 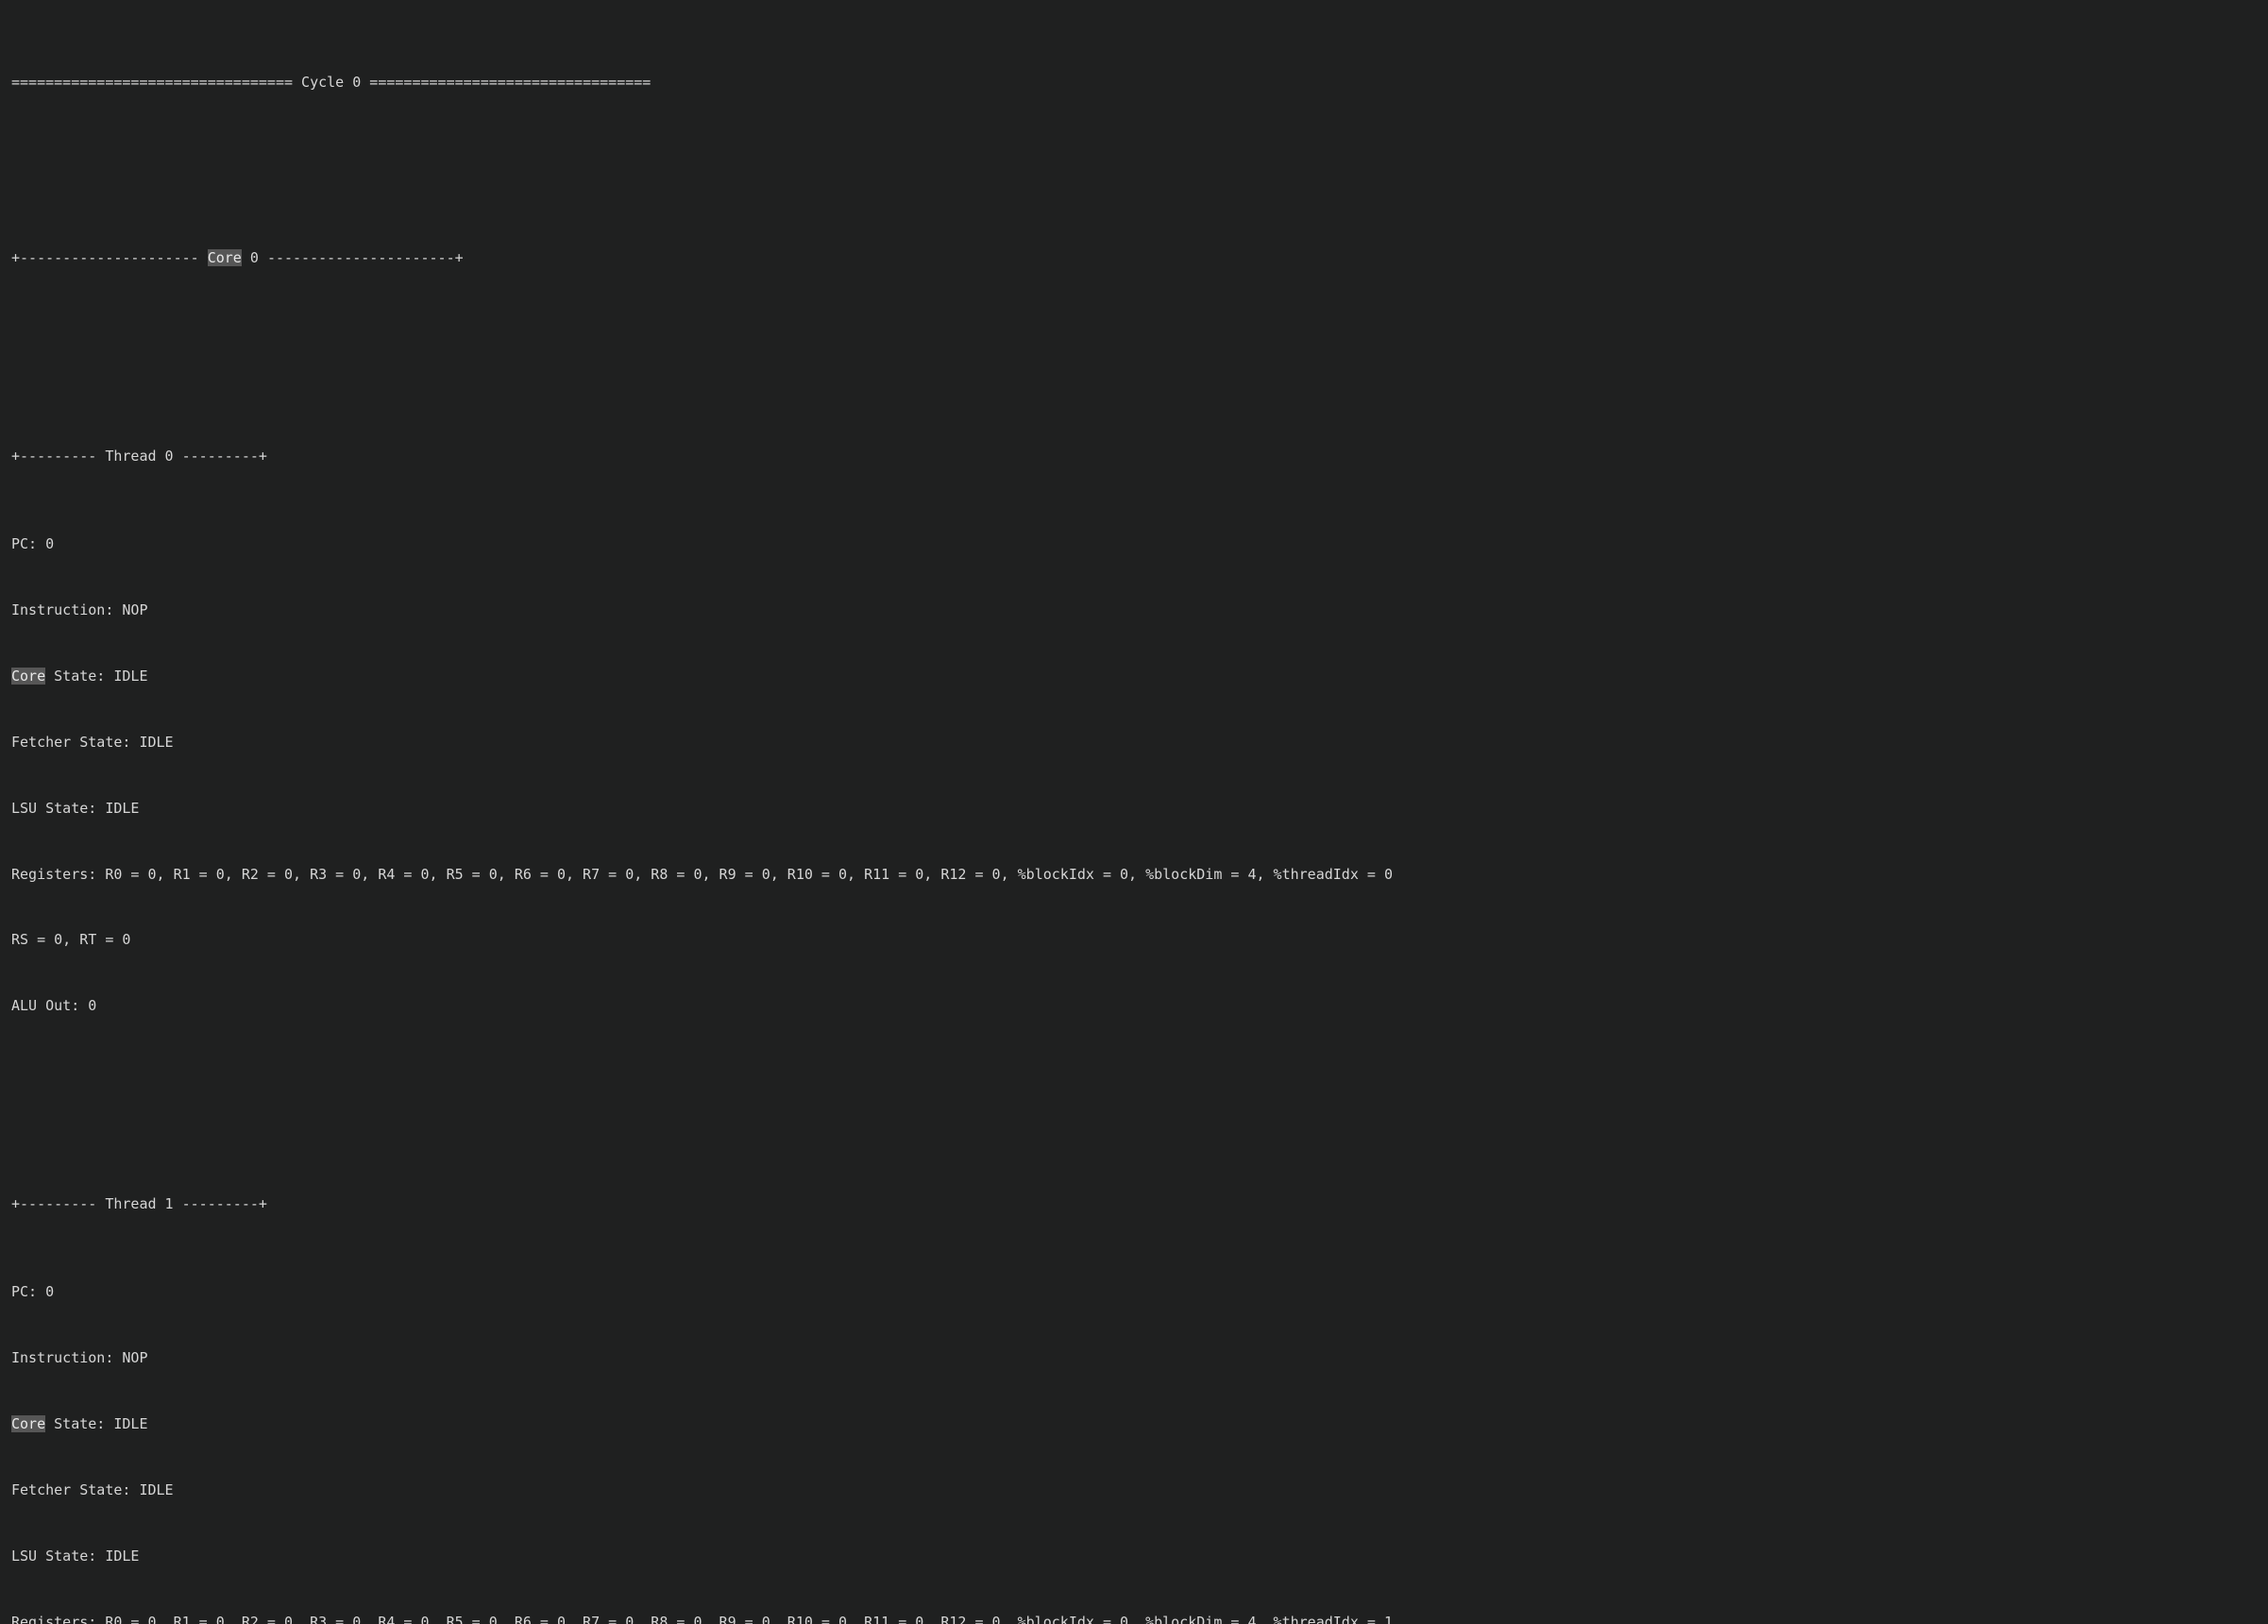 I want to click on core-header-right-rule: ----------------------, so click(x=360, y=258).